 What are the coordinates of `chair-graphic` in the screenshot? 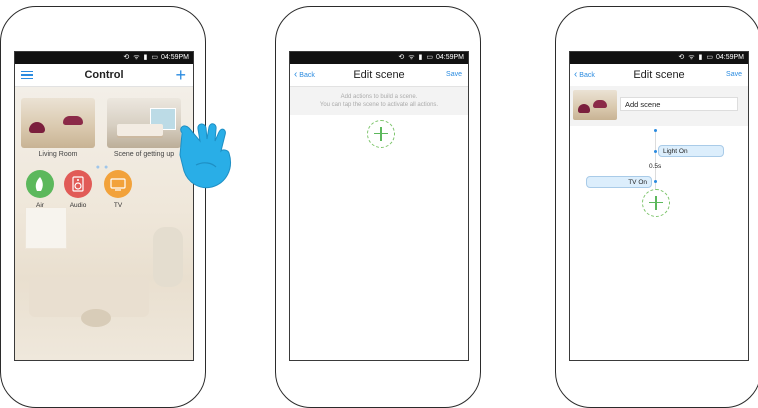 It's located at (37, 127).